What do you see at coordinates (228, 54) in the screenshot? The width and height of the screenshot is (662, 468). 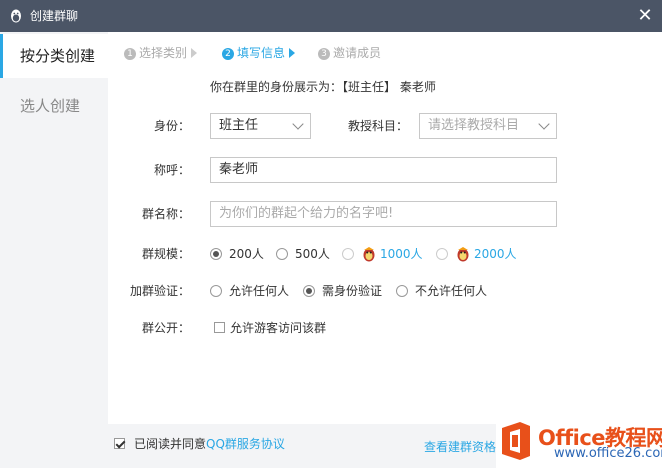 I see `step-number: 2` at bounding box center [228, 54].